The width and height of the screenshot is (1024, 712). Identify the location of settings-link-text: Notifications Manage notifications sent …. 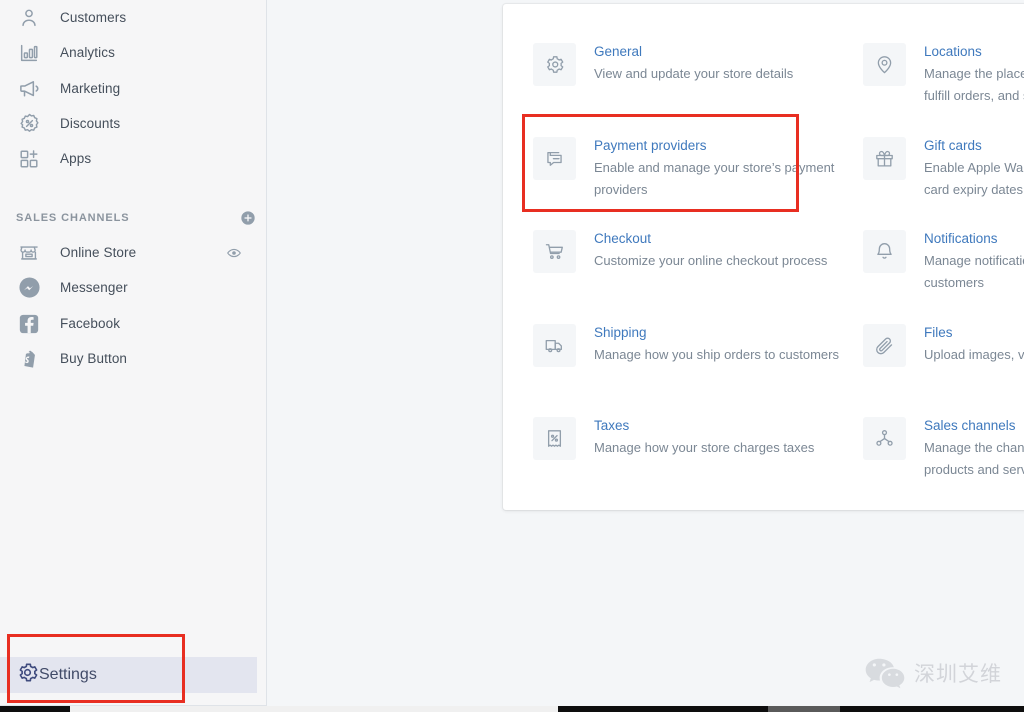
(974, 260).